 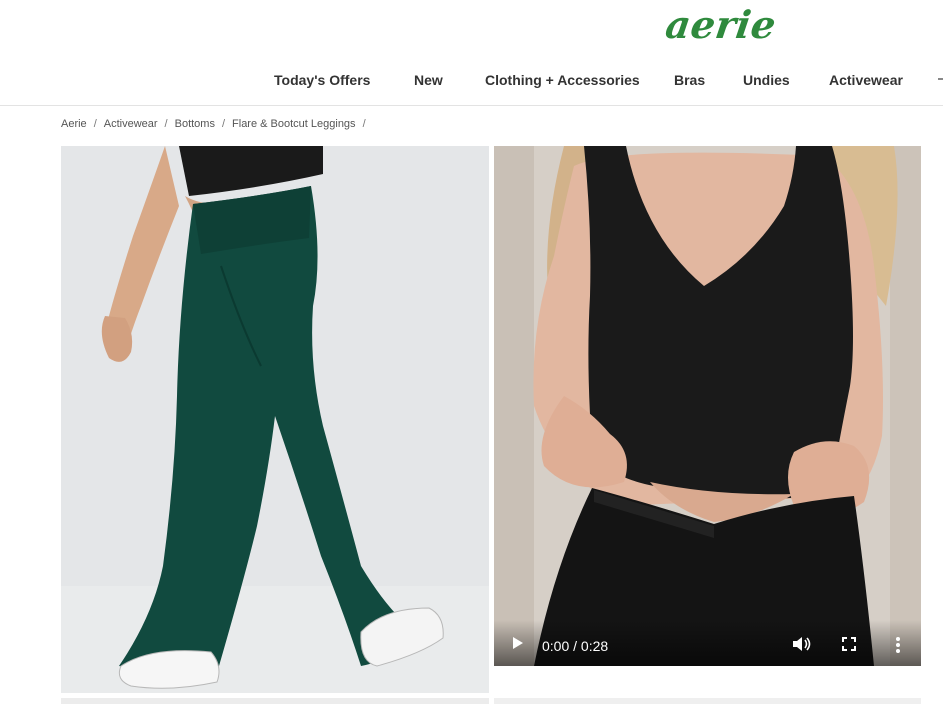 I want to click on nav-item-new: New, so click(x=428, y=80).